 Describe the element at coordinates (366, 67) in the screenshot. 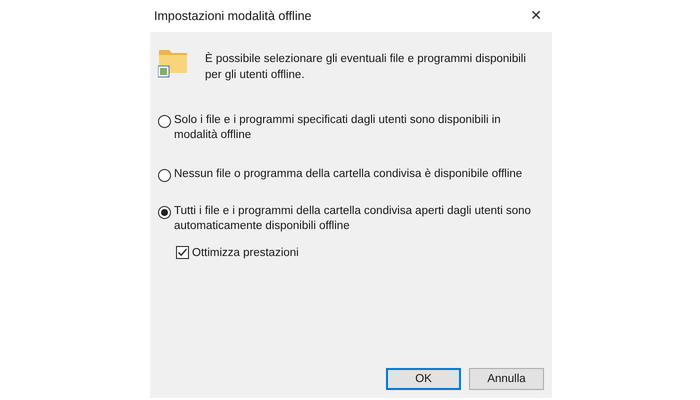

I see `description-text: È possibile selezionare gli eventuali file e programmi disponibili per gli utenti offline.` at that location.